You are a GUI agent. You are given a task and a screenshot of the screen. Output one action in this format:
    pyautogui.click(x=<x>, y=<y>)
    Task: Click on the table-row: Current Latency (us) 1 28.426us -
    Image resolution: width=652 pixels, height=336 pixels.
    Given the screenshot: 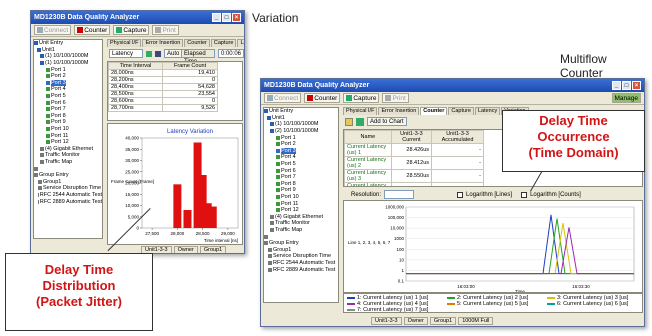 What is the action you would take?
    pyautogui.click(x=414, y=150)
    